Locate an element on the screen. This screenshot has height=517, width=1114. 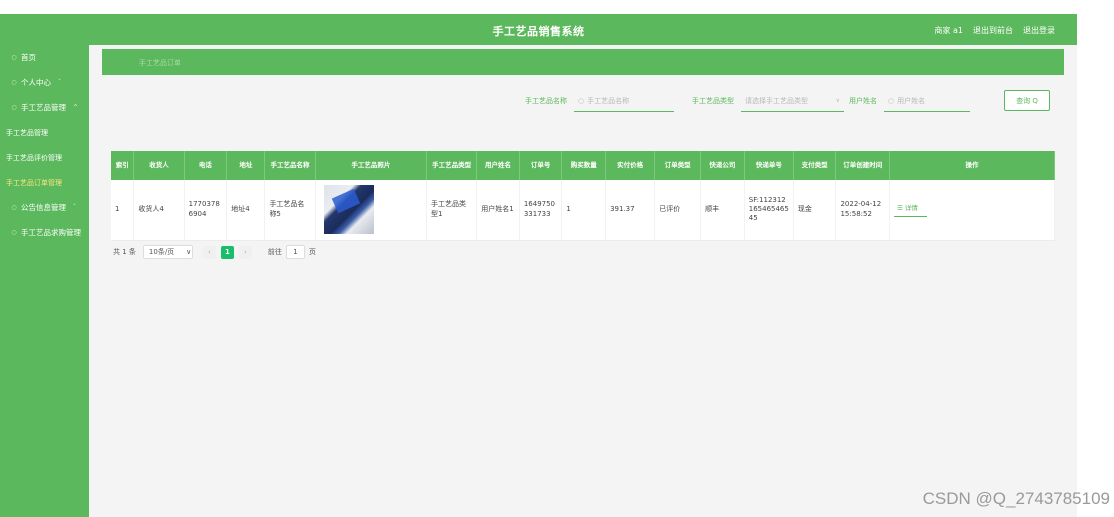
column-header: 收货人 is located at coordinates (159, 165).